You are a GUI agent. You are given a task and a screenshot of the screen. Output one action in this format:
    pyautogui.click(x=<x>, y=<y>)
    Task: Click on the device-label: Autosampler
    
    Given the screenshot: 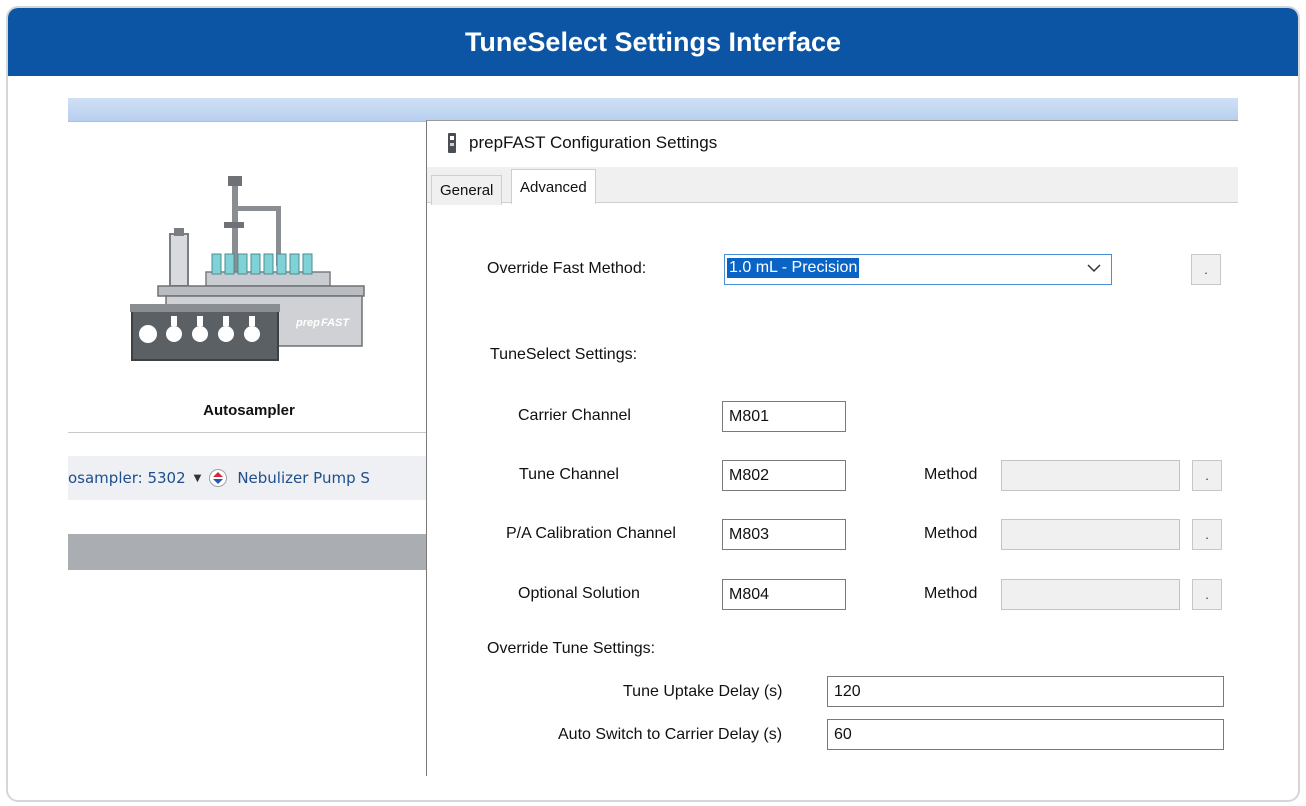 What is the action you would take?
    pyautogui.click(x=249, y=410)
    